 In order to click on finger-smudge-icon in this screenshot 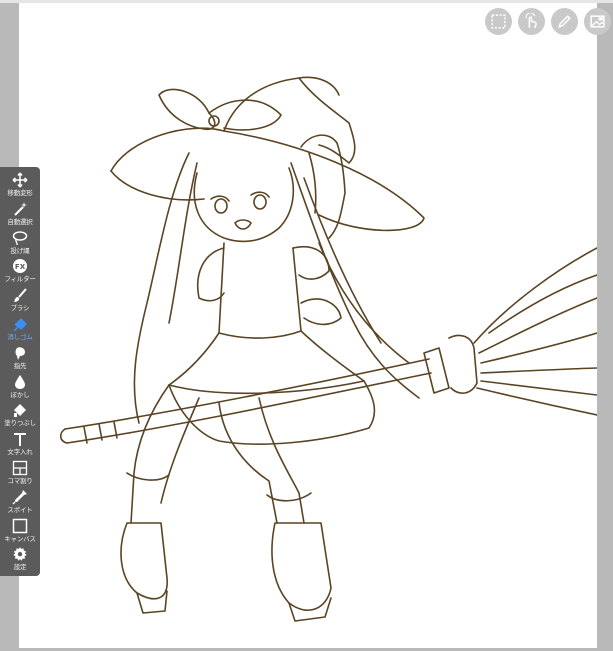, I will do `click(20, 353)`.